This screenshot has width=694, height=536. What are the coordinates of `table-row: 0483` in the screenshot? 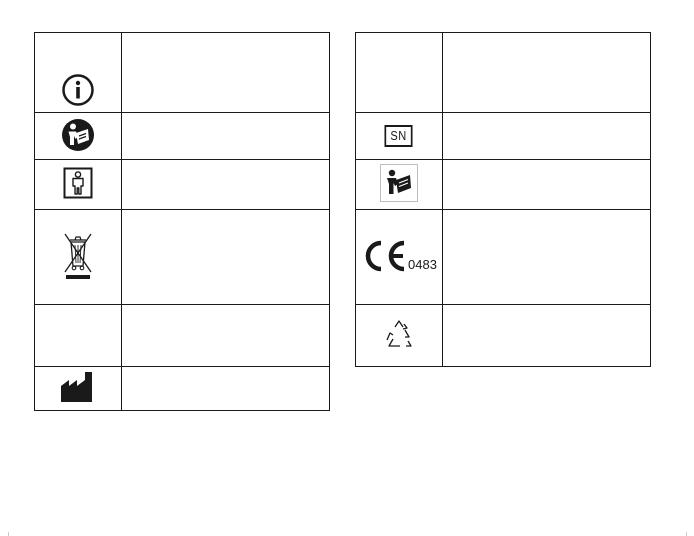 It's located at (503, 257).